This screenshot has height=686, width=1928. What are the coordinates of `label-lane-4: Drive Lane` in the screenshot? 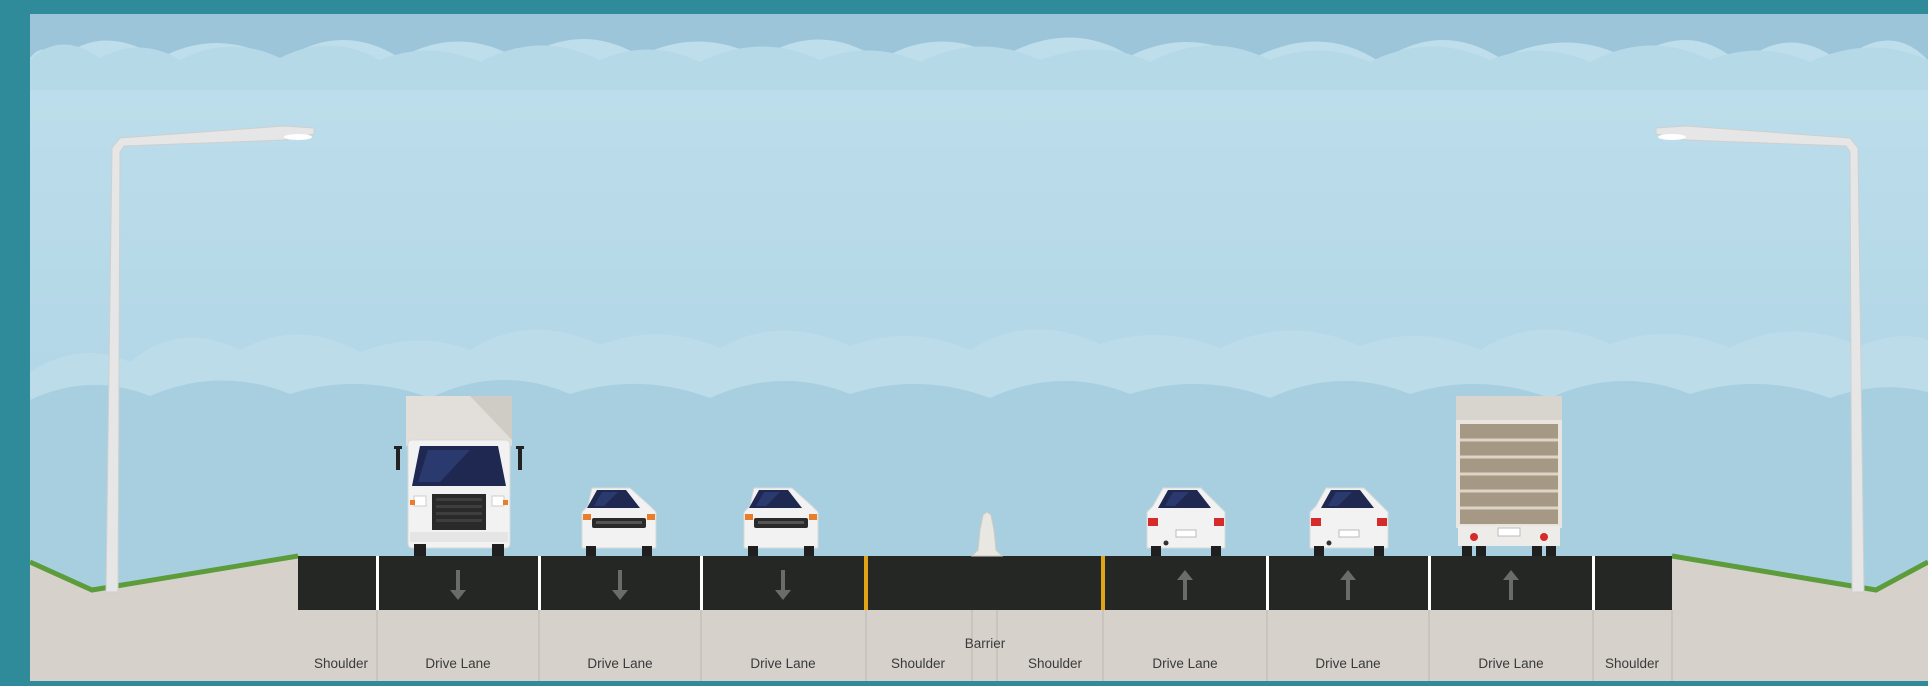 It's located at (1184, 663).